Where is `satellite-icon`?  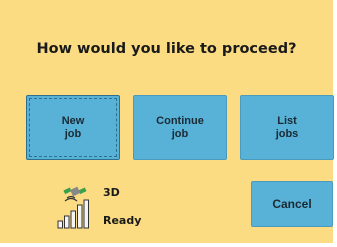
satellite-icon is located at coordinates (75, 194).